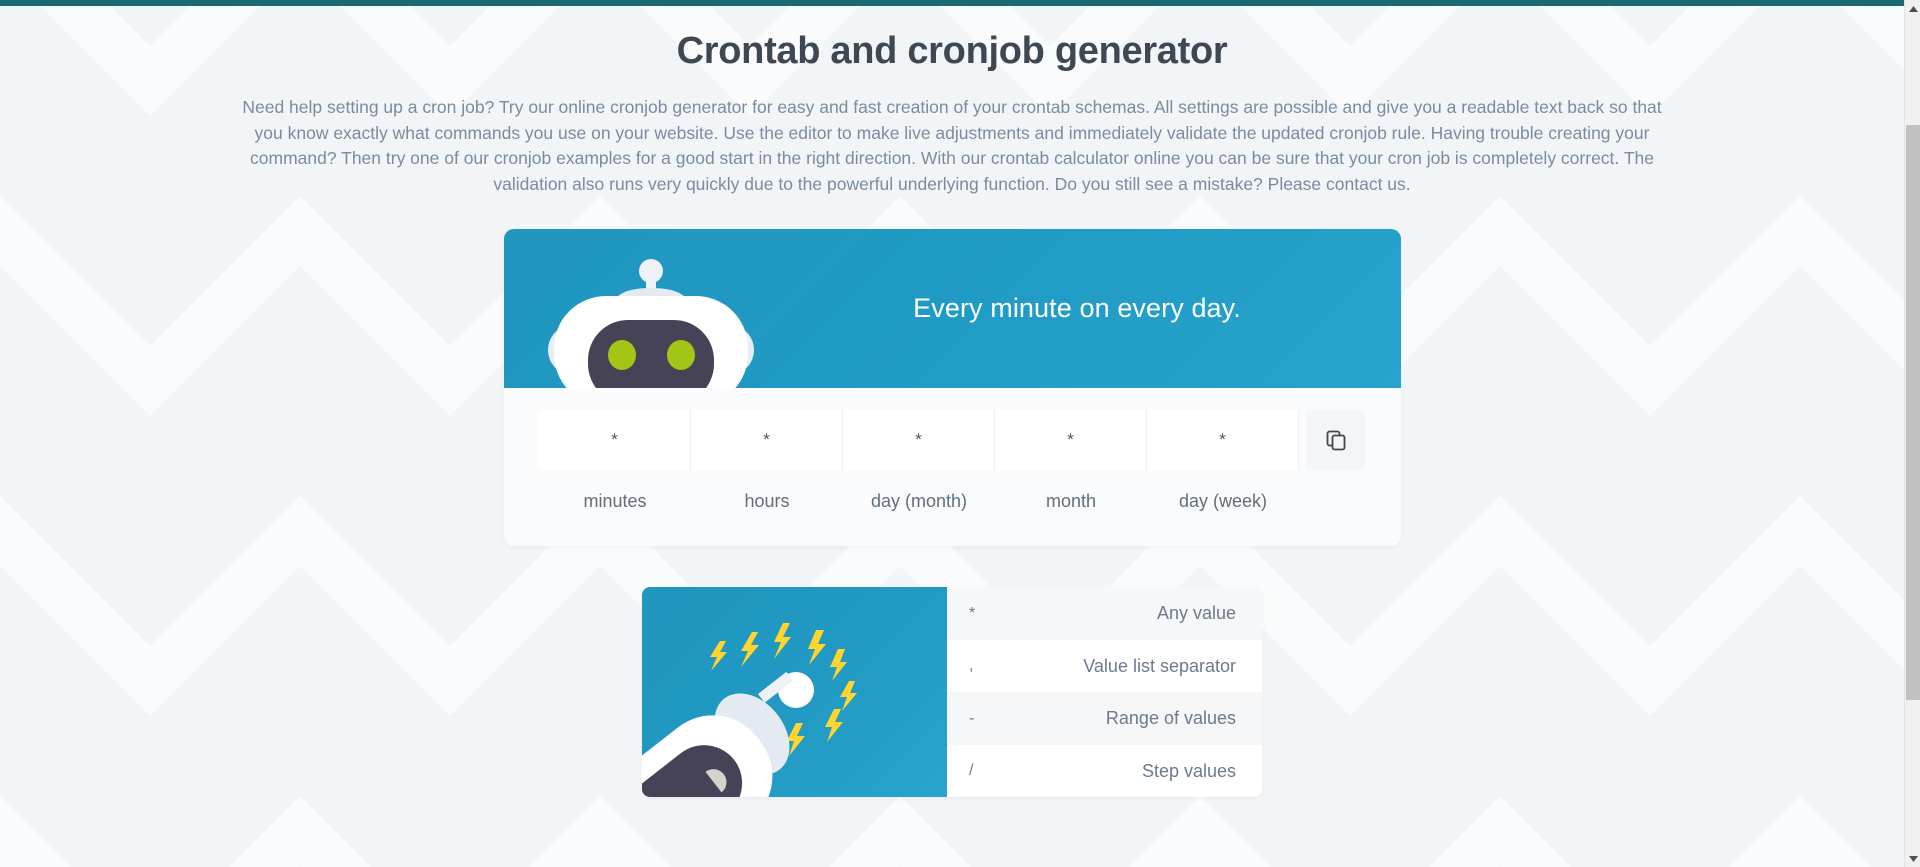 This screenshot has height=867, width=1920. Describe the element at coordinates (1912, 858) in the screenshot. I see `scroll-down-arrow-icon` at that location.